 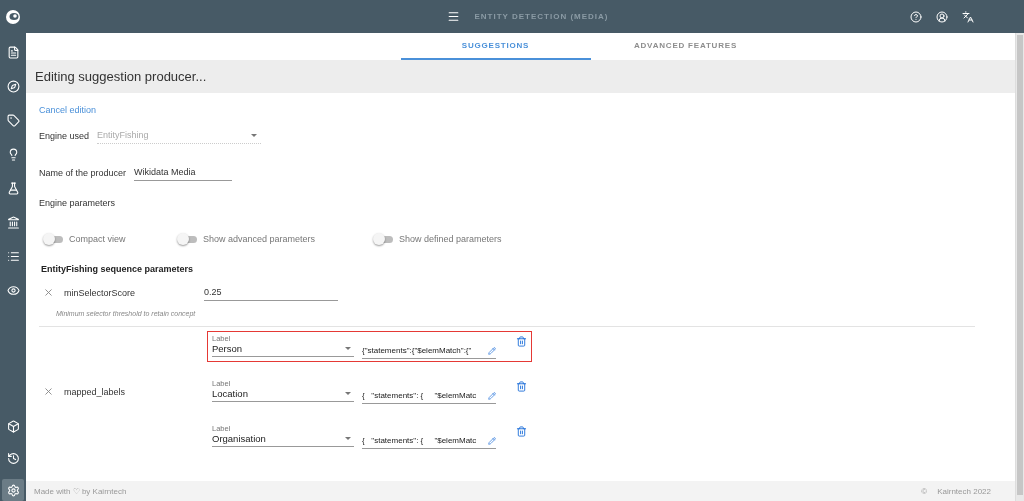 I want to click on page-title: ENTITY DETECTION (MEDIA), so click(x=541, y=16).